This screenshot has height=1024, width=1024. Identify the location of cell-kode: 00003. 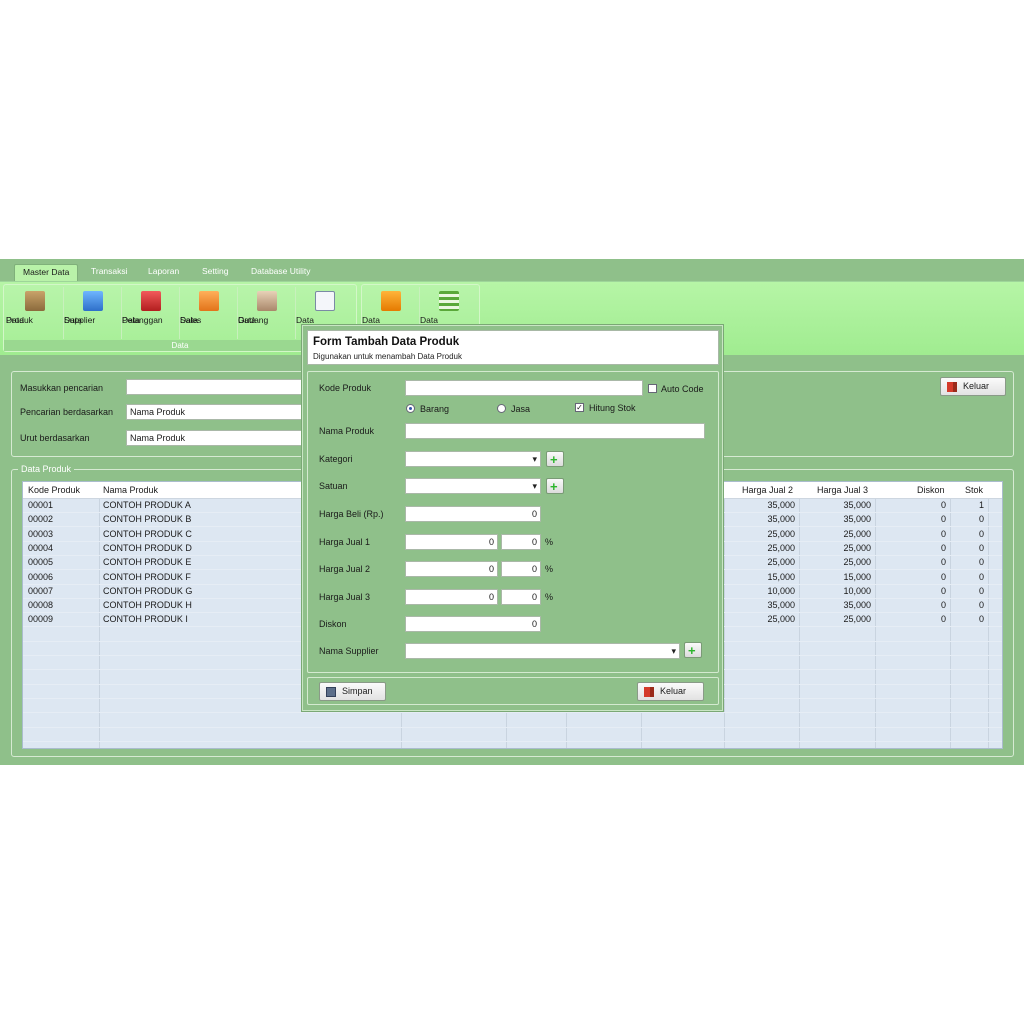
(41, 533).